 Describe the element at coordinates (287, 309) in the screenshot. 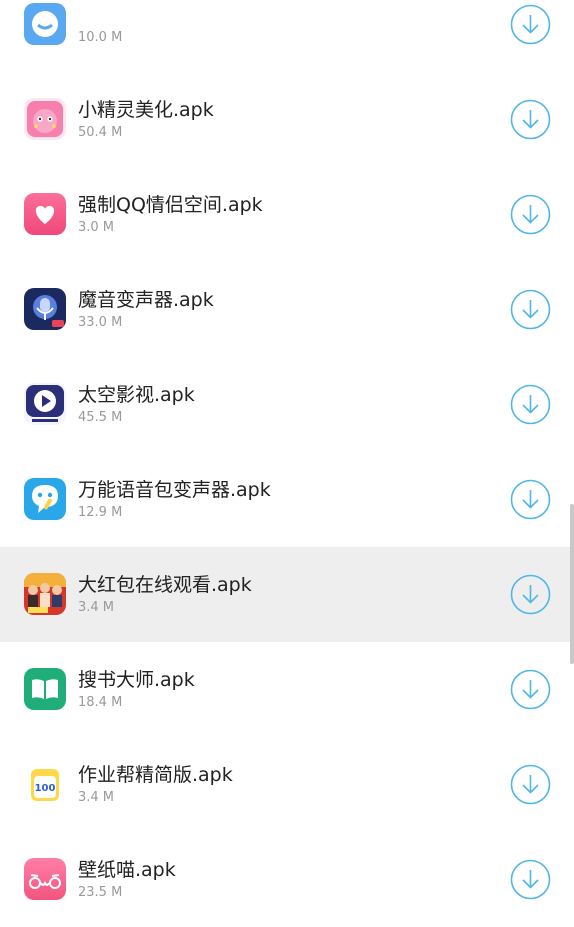

I see `file-list-item: 魔音变声器.apk 33.0 M` at that location.